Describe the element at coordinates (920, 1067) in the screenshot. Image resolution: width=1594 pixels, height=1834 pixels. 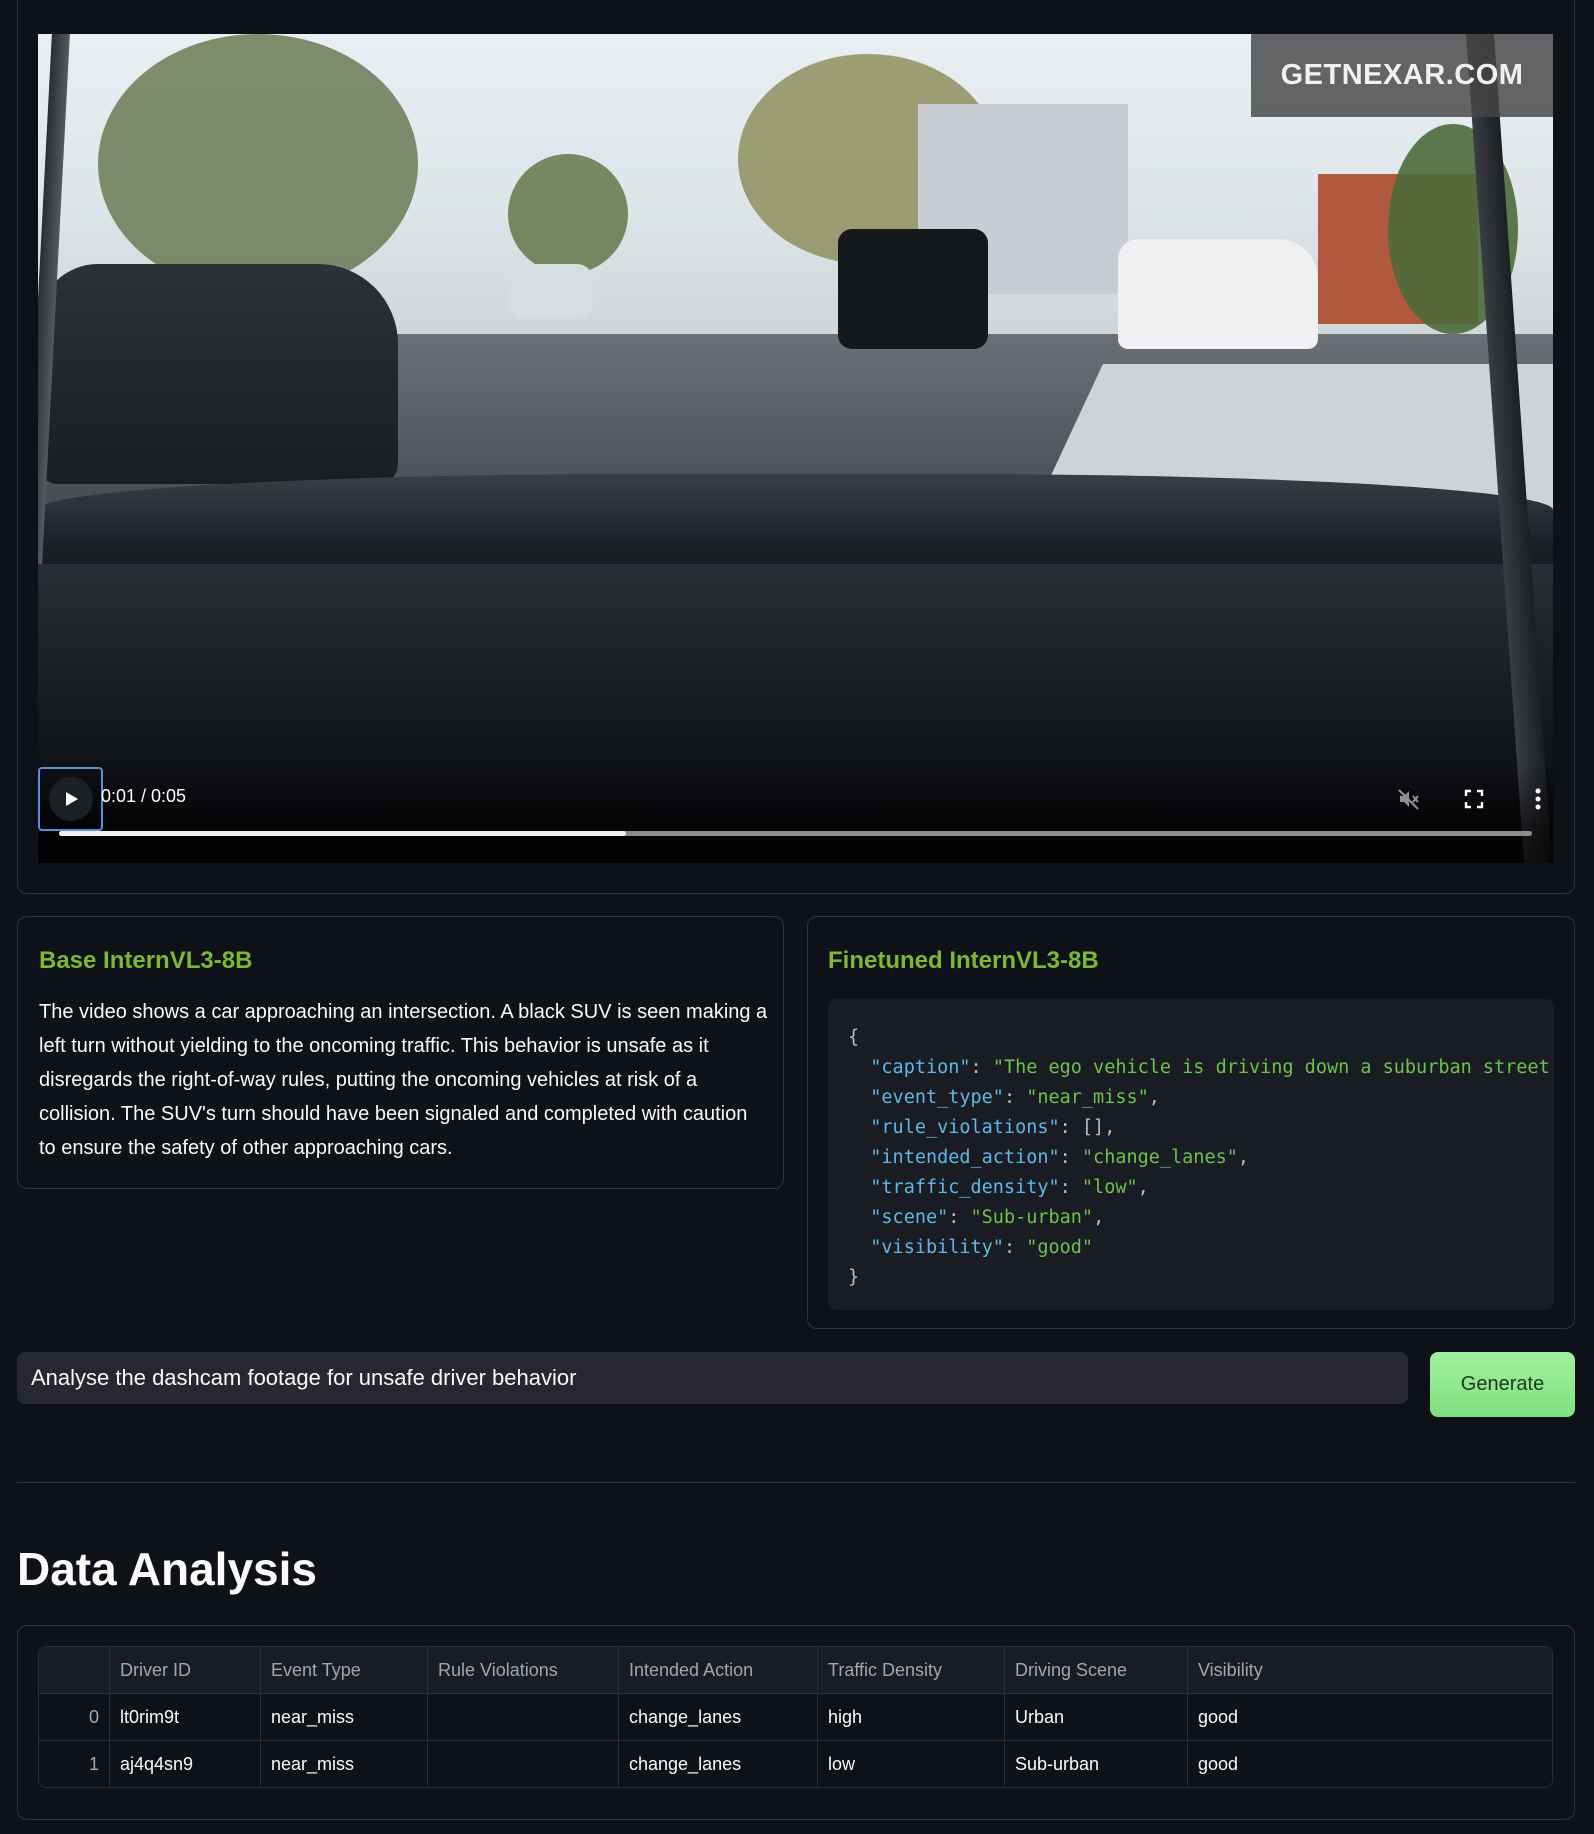
I see `json-key: "caption"` at that location.